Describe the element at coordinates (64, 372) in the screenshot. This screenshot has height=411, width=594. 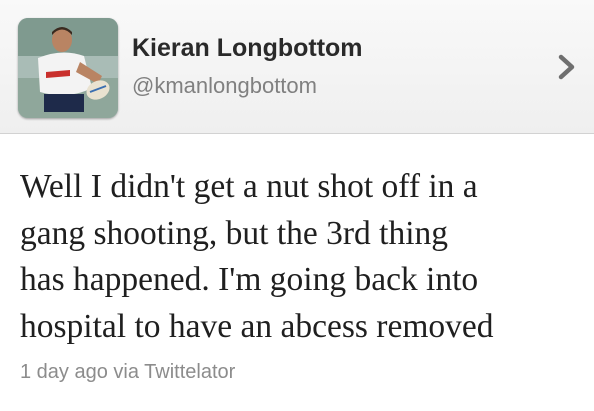
I see `tweet-timestamp: 1 day ago` at that location.